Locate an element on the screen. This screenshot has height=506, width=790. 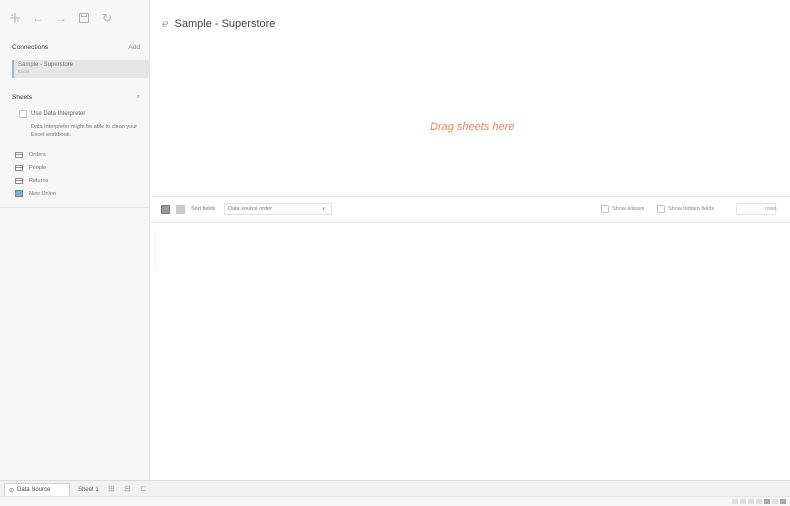
tab-sheet-1: Sheet 1 is located at coordinates (88, 489).